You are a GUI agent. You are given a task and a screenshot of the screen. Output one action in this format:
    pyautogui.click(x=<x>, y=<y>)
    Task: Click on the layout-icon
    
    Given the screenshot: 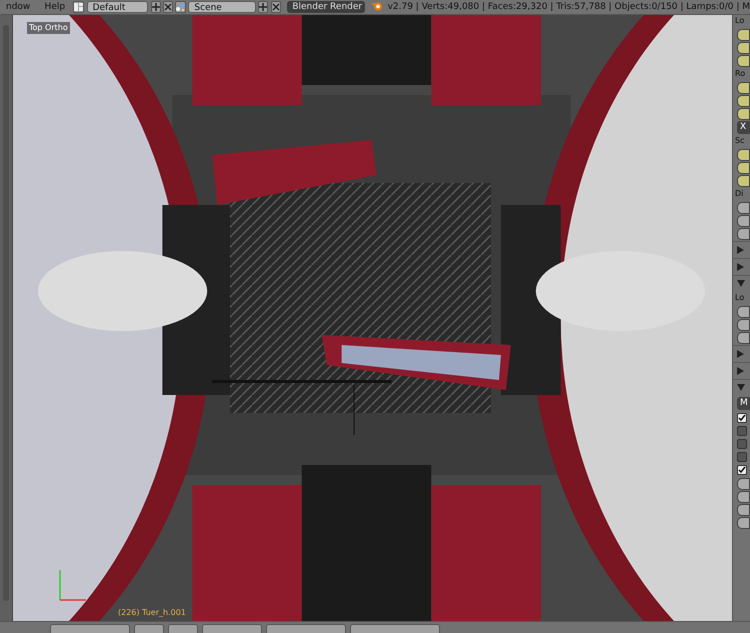 What is the action you would take?
    pyautogui.click(x=78, y=7)
    